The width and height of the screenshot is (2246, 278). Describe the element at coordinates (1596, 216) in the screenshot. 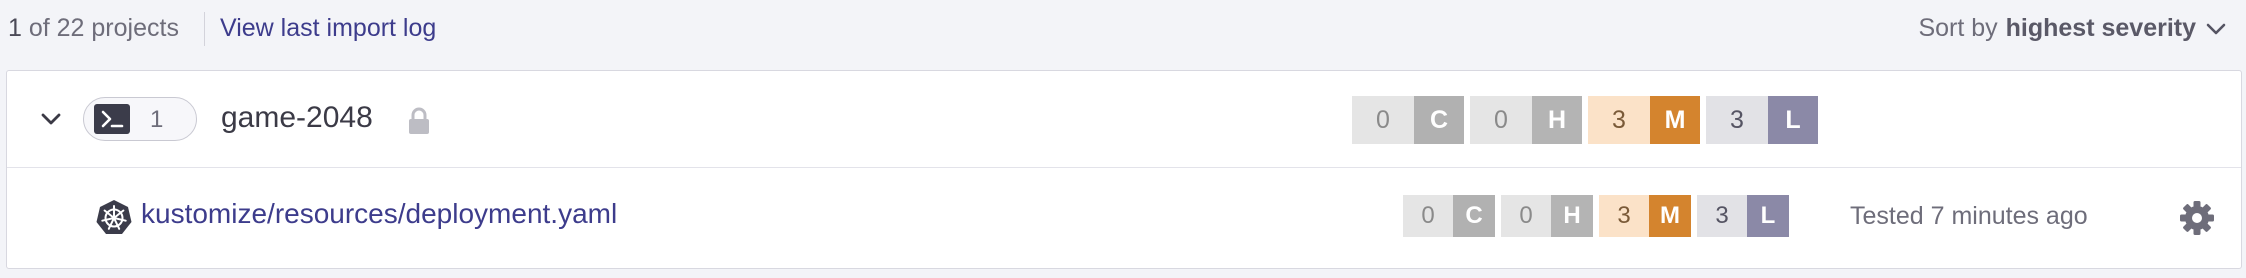

I see `target-severity-counts: 0C 0H 3M 3L` at that location.